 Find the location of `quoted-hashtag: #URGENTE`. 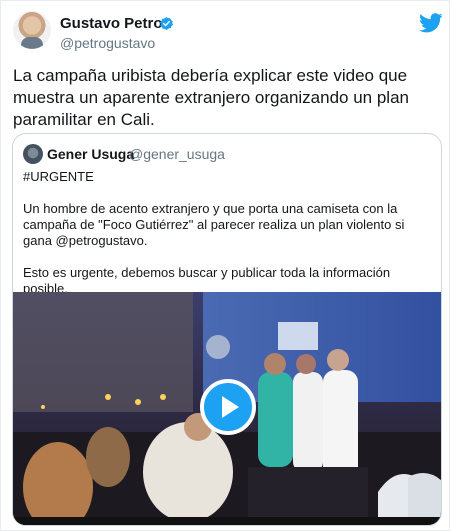

quoted-hashtag: #URGENTE is located at coordinates (229, 177).